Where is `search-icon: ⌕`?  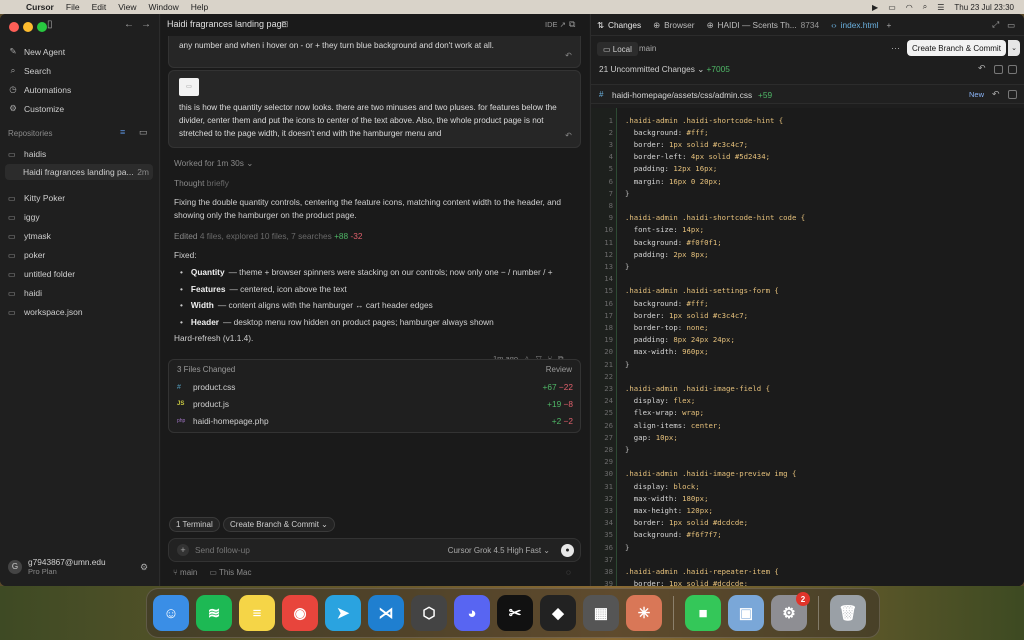 search-icon: ⌕ is located at coordinates (925, 7).